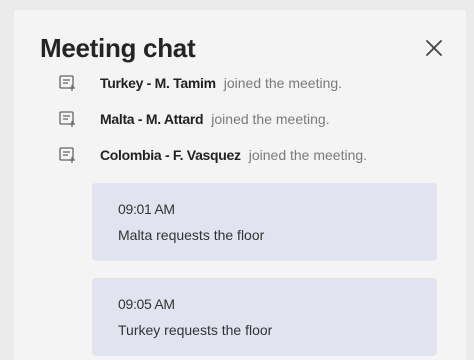 The image size is (474, 360). What do you see at coordinates (118, 47) in the screenshot?
I see `panel-title: Meeting chat` at bounding box center [118, 47].